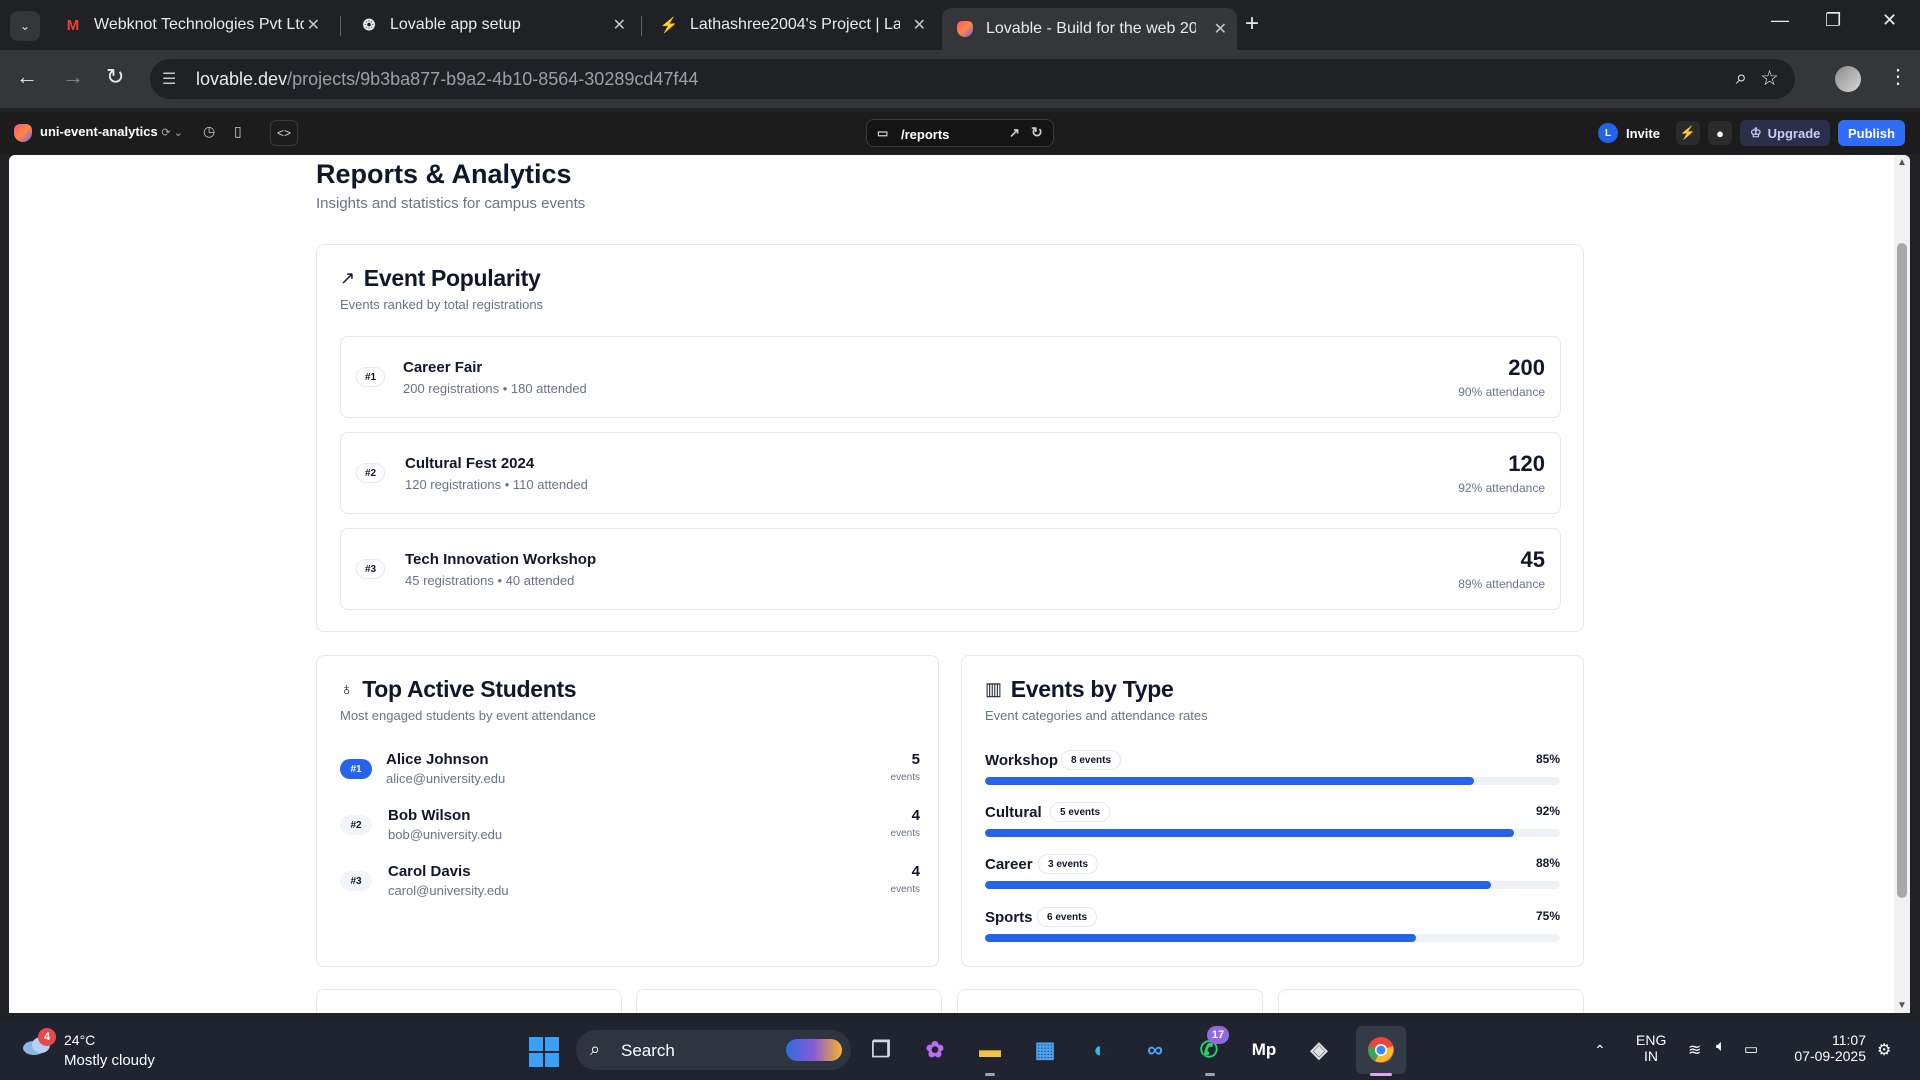  What do you see at coordinates (190, 25) in the screenshot?
I see `tab-gmail: M Webknot Technologies Pvt Ltd Mail ✕` at bounding box center [190, 25].